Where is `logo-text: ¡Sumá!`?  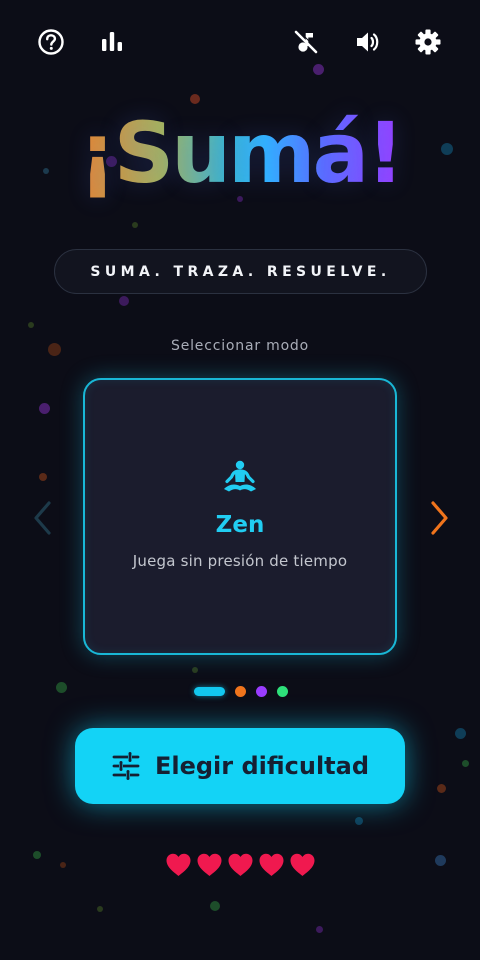 logo-text: ¡Sumá! is located at coordinates (241, 153).